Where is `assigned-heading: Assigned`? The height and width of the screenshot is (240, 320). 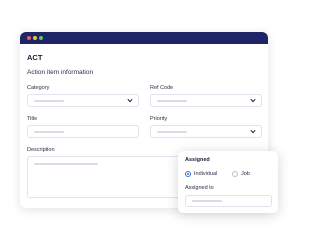 assigned-heading: Assigned is located at coordinates (197, 160).